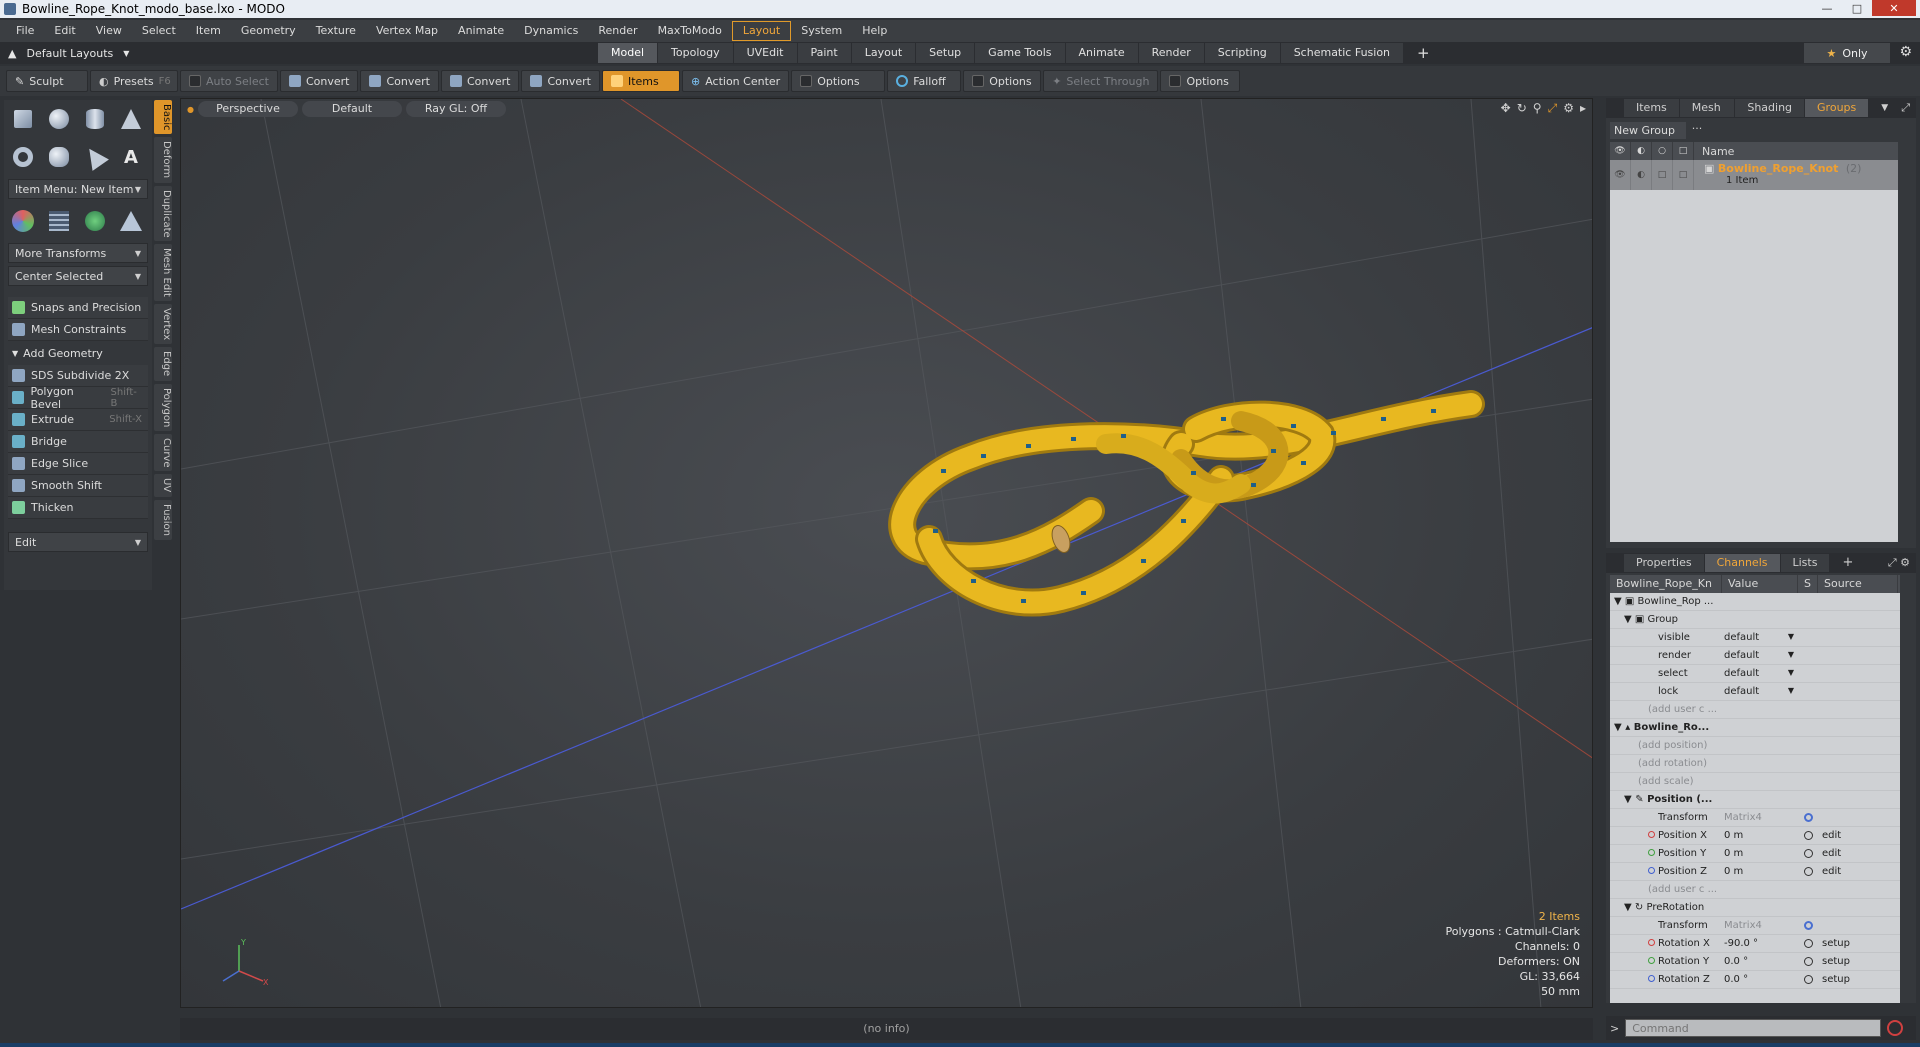 This screenshot has width=1920, height=1047. Describe the element at coordinates (945, 53) in the screenshot. I see `tab-setup: Setup` at that location.